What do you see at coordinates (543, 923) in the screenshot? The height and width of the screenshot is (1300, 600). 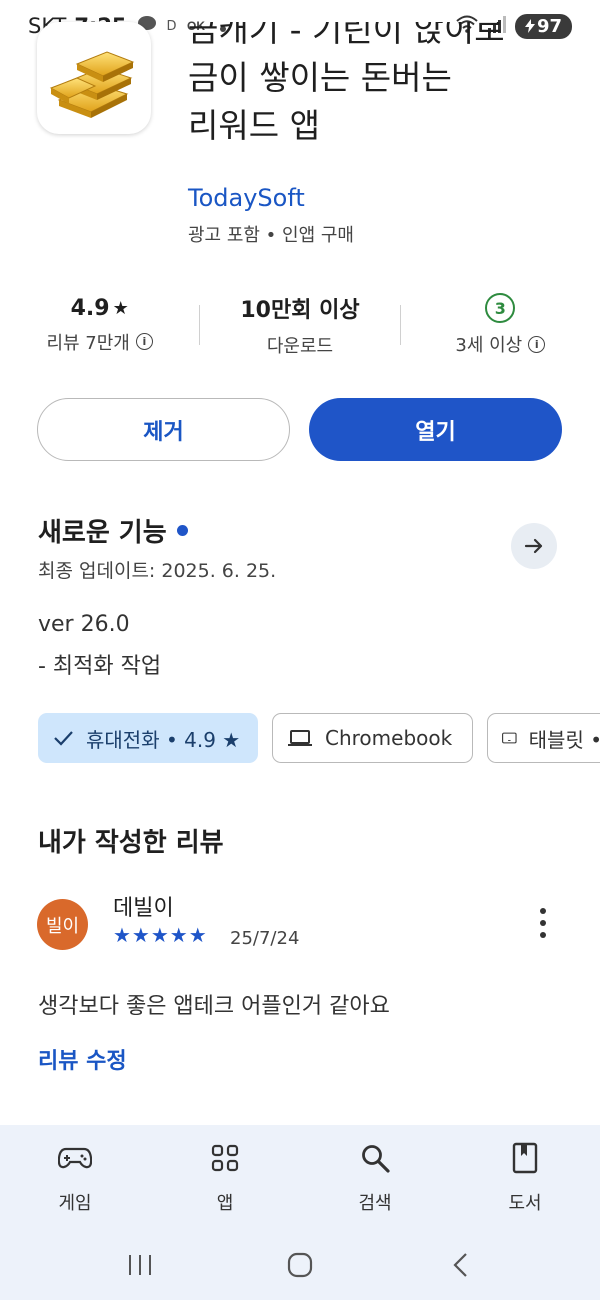 I see `more-options-icon` at bounding box center [543, 923].